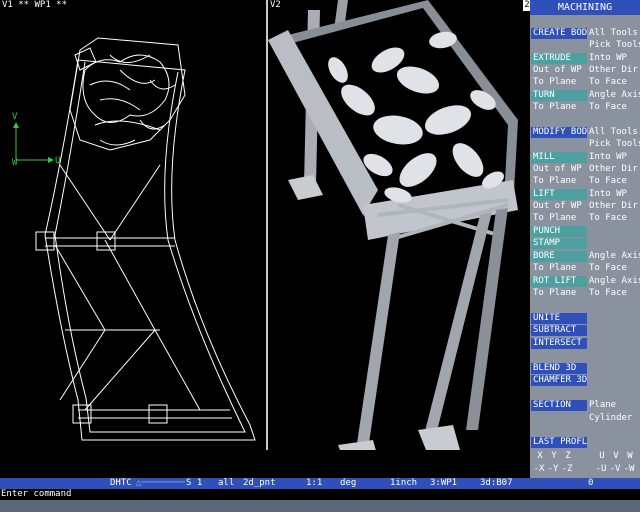 The height and width of the screenshot is (512, 640). I want to click on create-bod-button: CREATE BOD, so click(559, 33).